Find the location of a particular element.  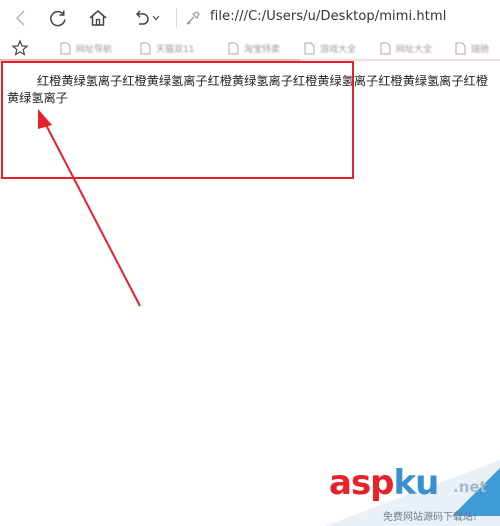

toolbar-divider is located at coordinates (176, 18).